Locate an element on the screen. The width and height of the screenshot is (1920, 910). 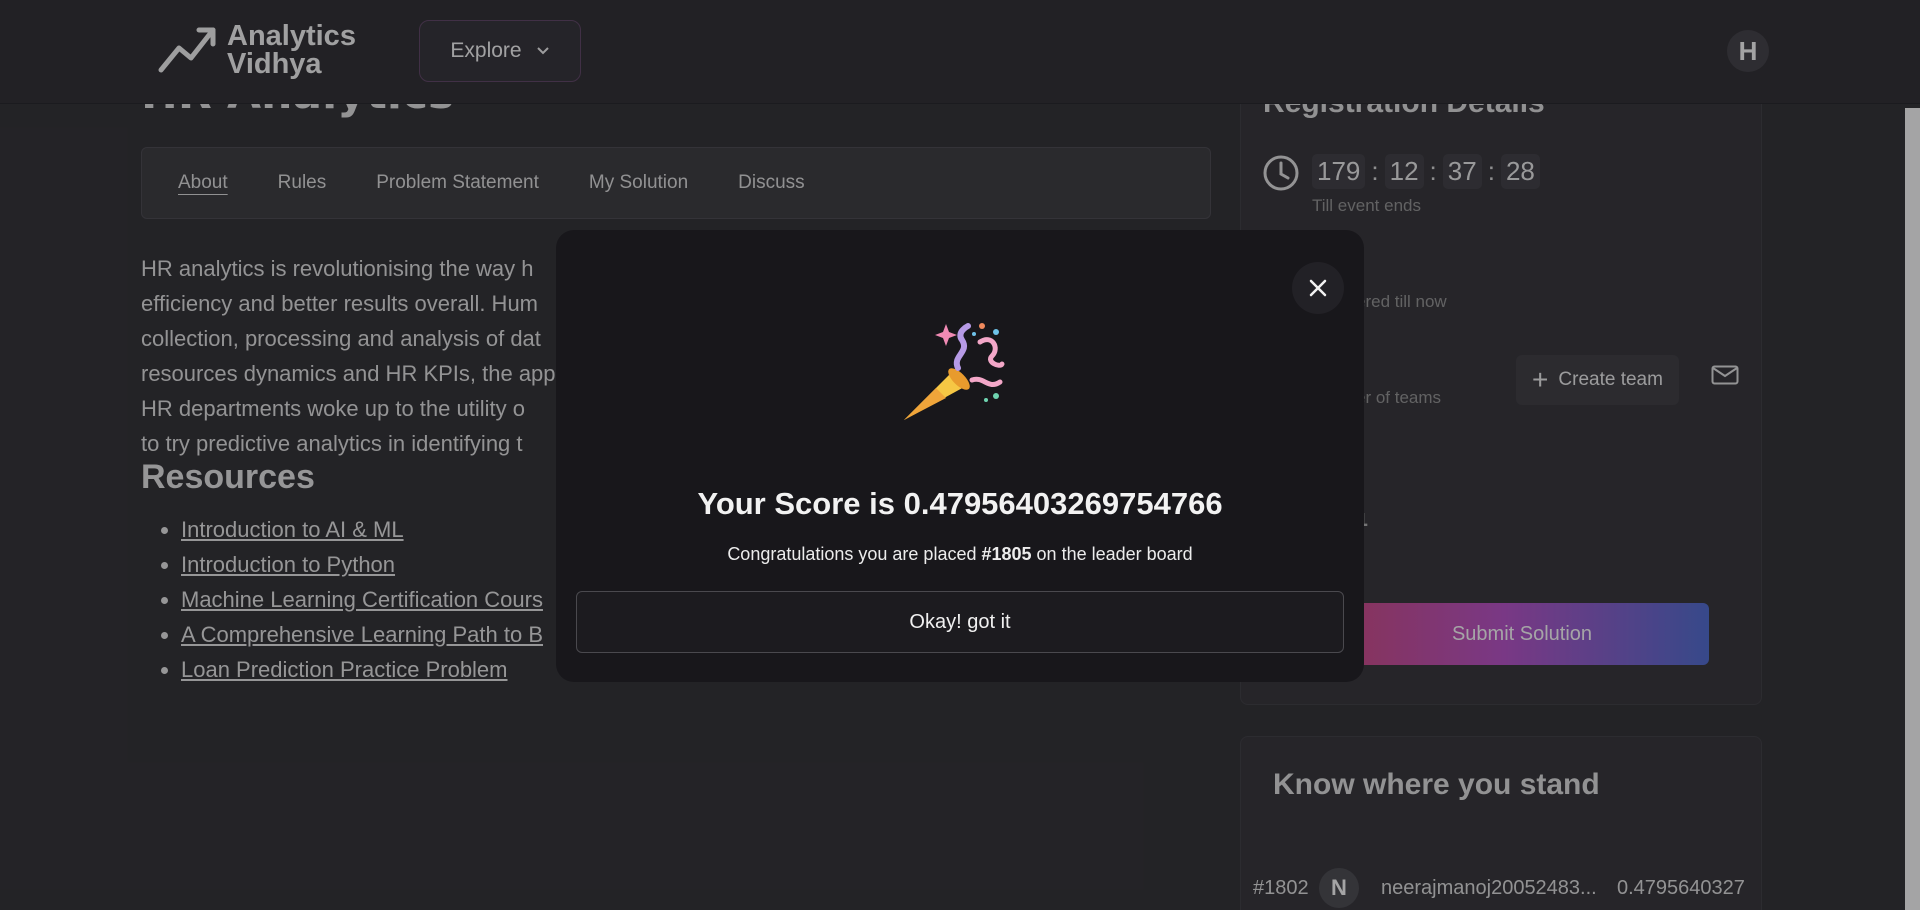
close-button is located at coordinates (1318, 288).